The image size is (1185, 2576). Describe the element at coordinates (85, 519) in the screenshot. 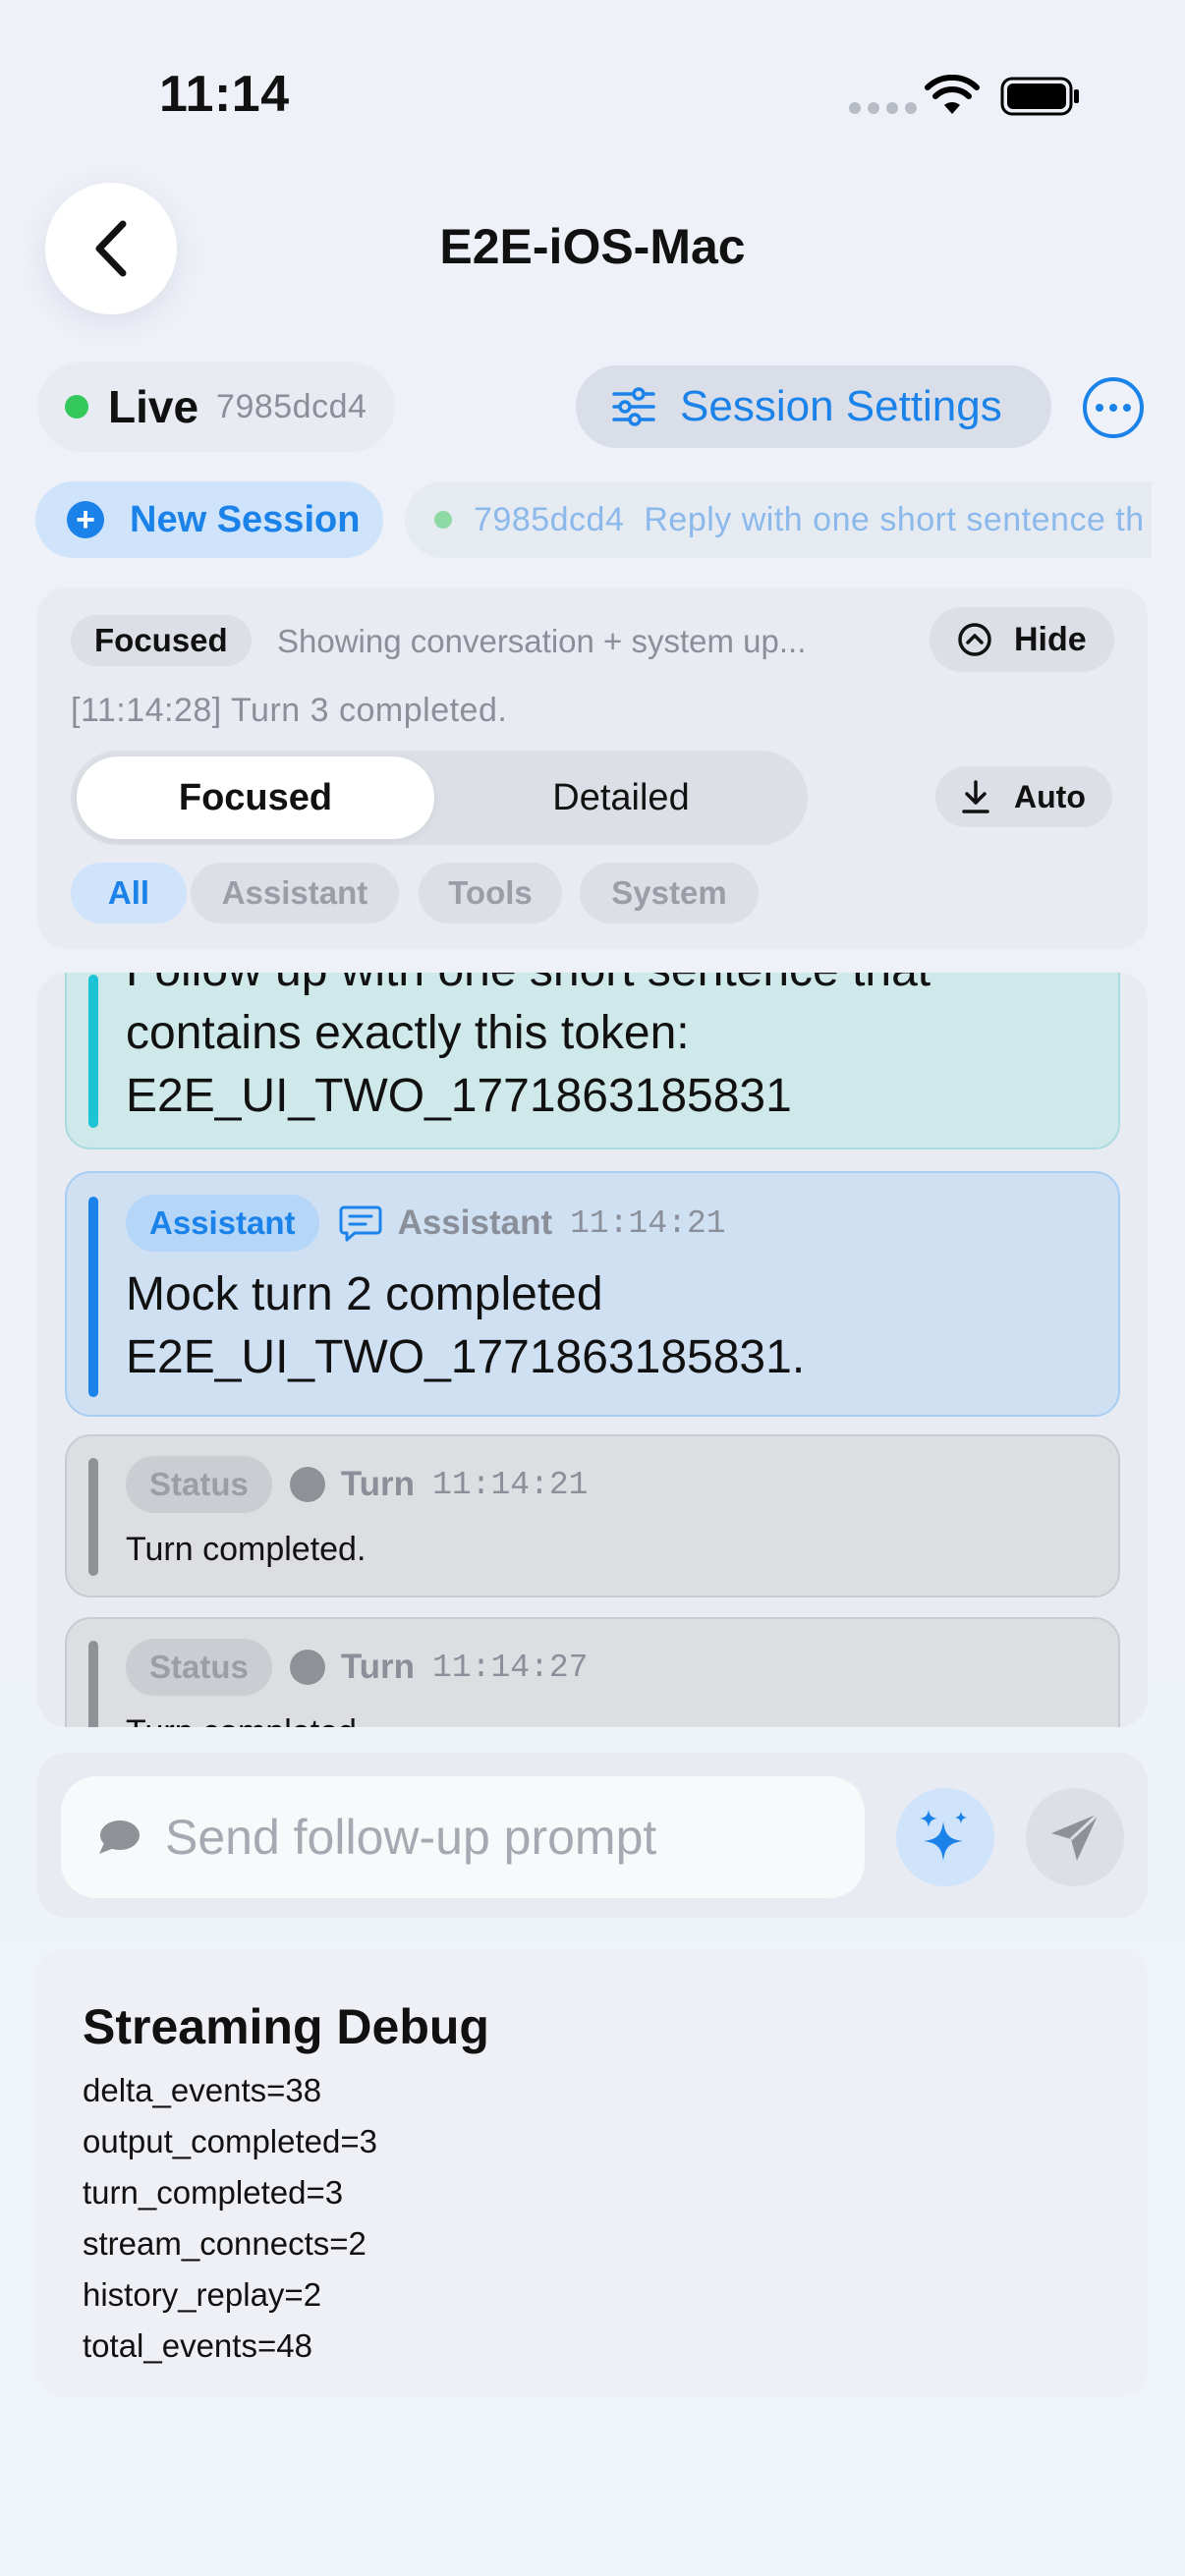

I see `plus-circle-icon: +` at that location.